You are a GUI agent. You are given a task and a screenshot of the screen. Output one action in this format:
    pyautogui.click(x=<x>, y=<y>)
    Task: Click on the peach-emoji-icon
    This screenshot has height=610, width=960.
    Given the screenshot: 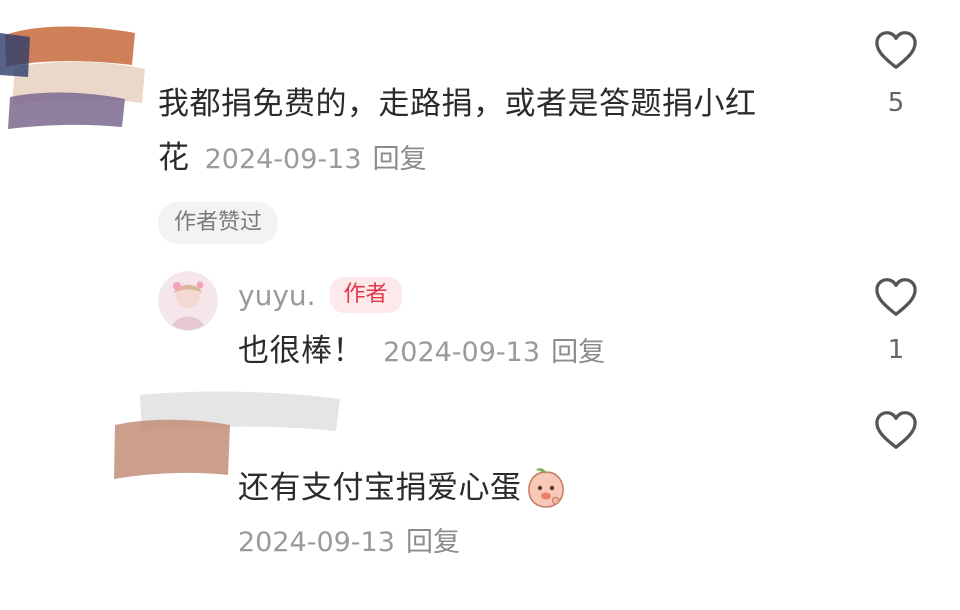 What is the action you would take?
    pyautogui.click(x=545, y=488)
    